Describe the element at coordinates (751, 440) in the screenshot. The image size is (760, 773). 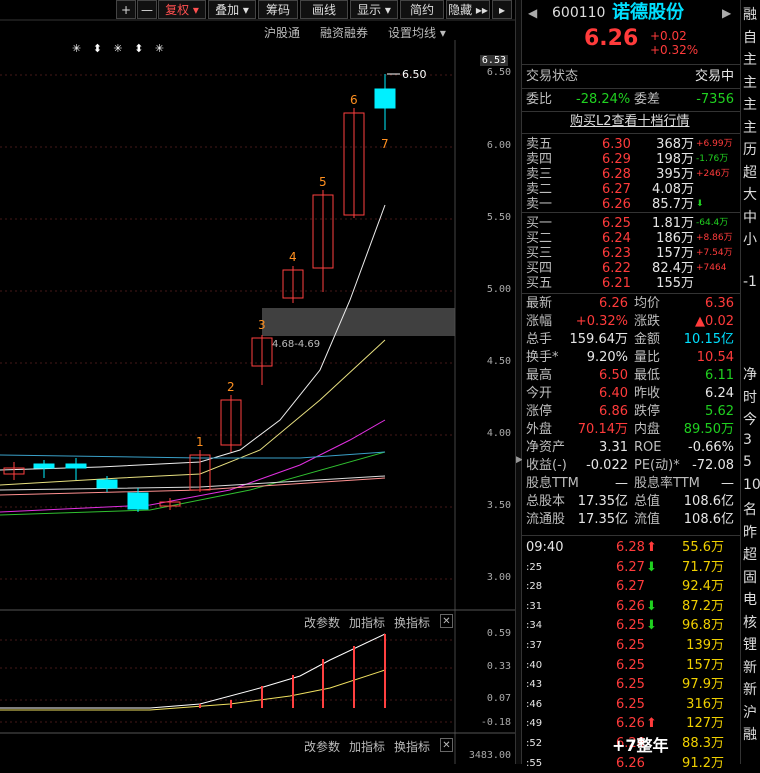
I see `side-item: 3` at that location.